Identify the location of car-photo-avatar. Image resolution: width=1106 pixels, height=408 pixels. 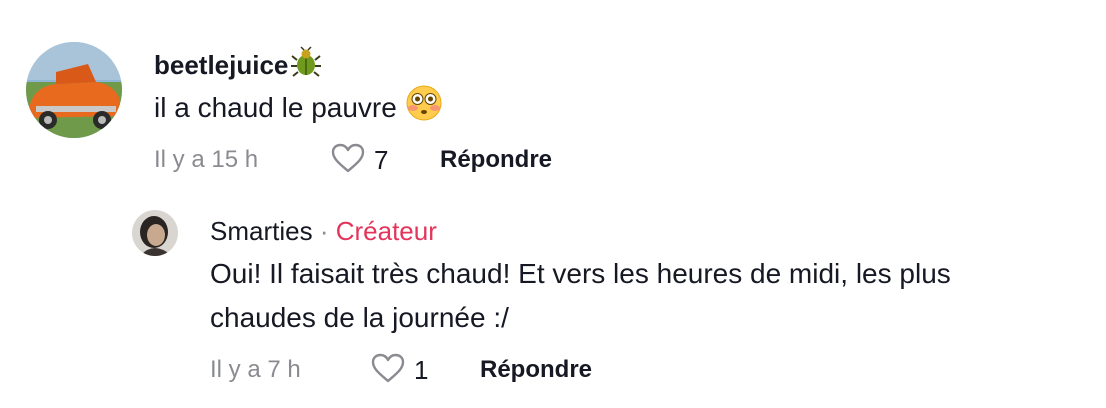
(74, 90).